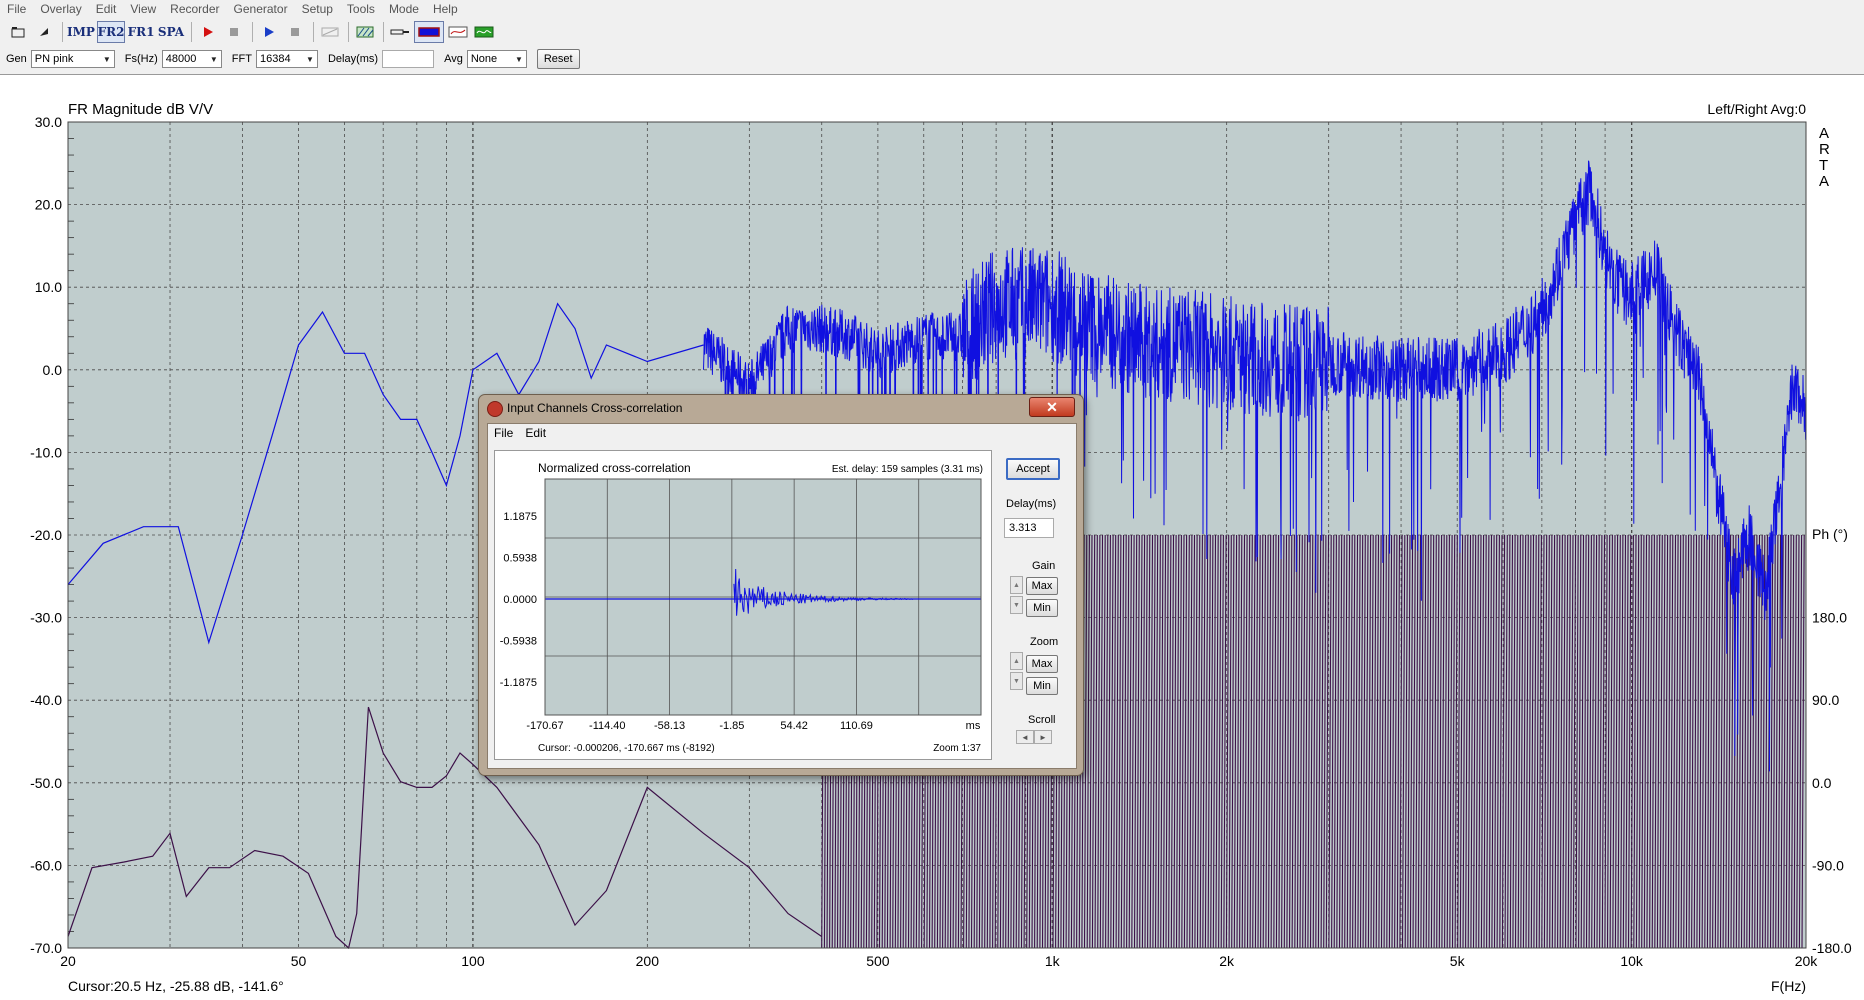 This screenshot has width=1864, height=1000. What do you see at coordinates (520, 559) in the screenshot?
I see `correlation-y-tick: 0.5938` at bounding box center [520, 559].